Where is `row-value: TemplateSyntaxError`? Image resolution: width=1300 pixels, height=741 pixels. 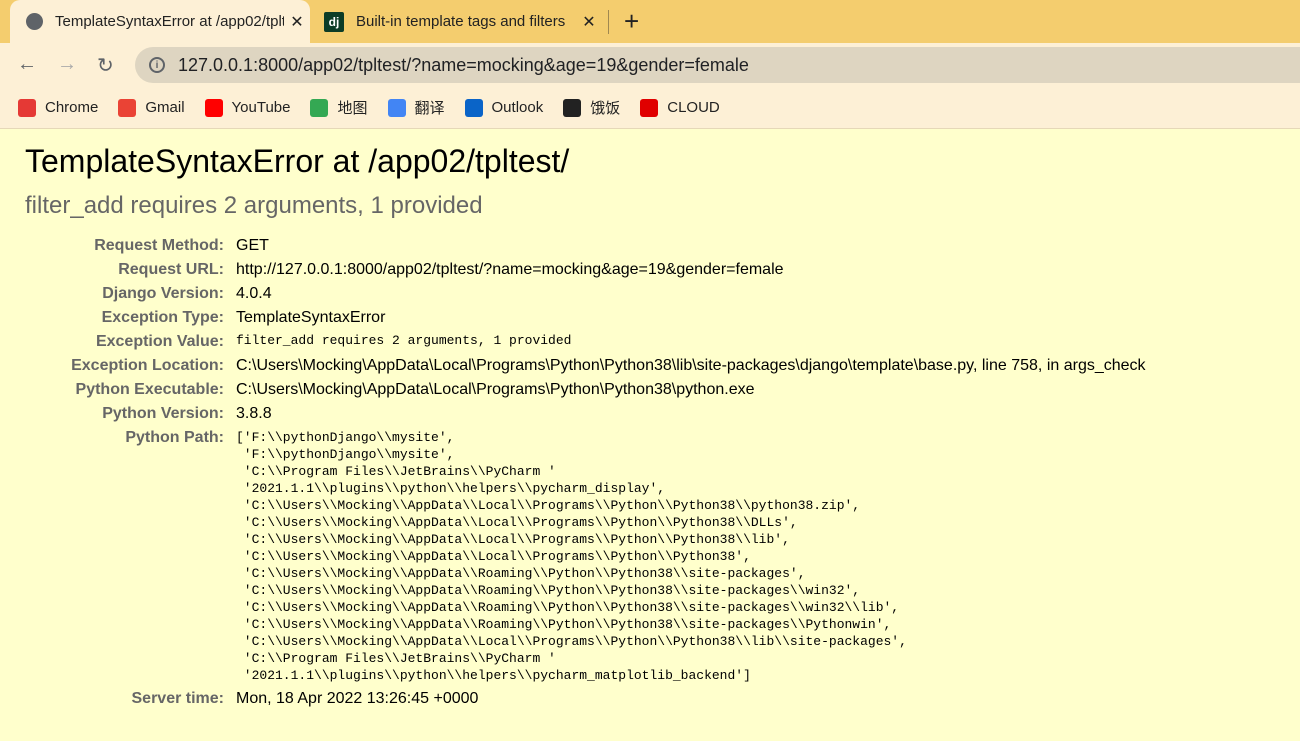
row-value: TemplateSyntaxError is located at coordinates (311, 317).